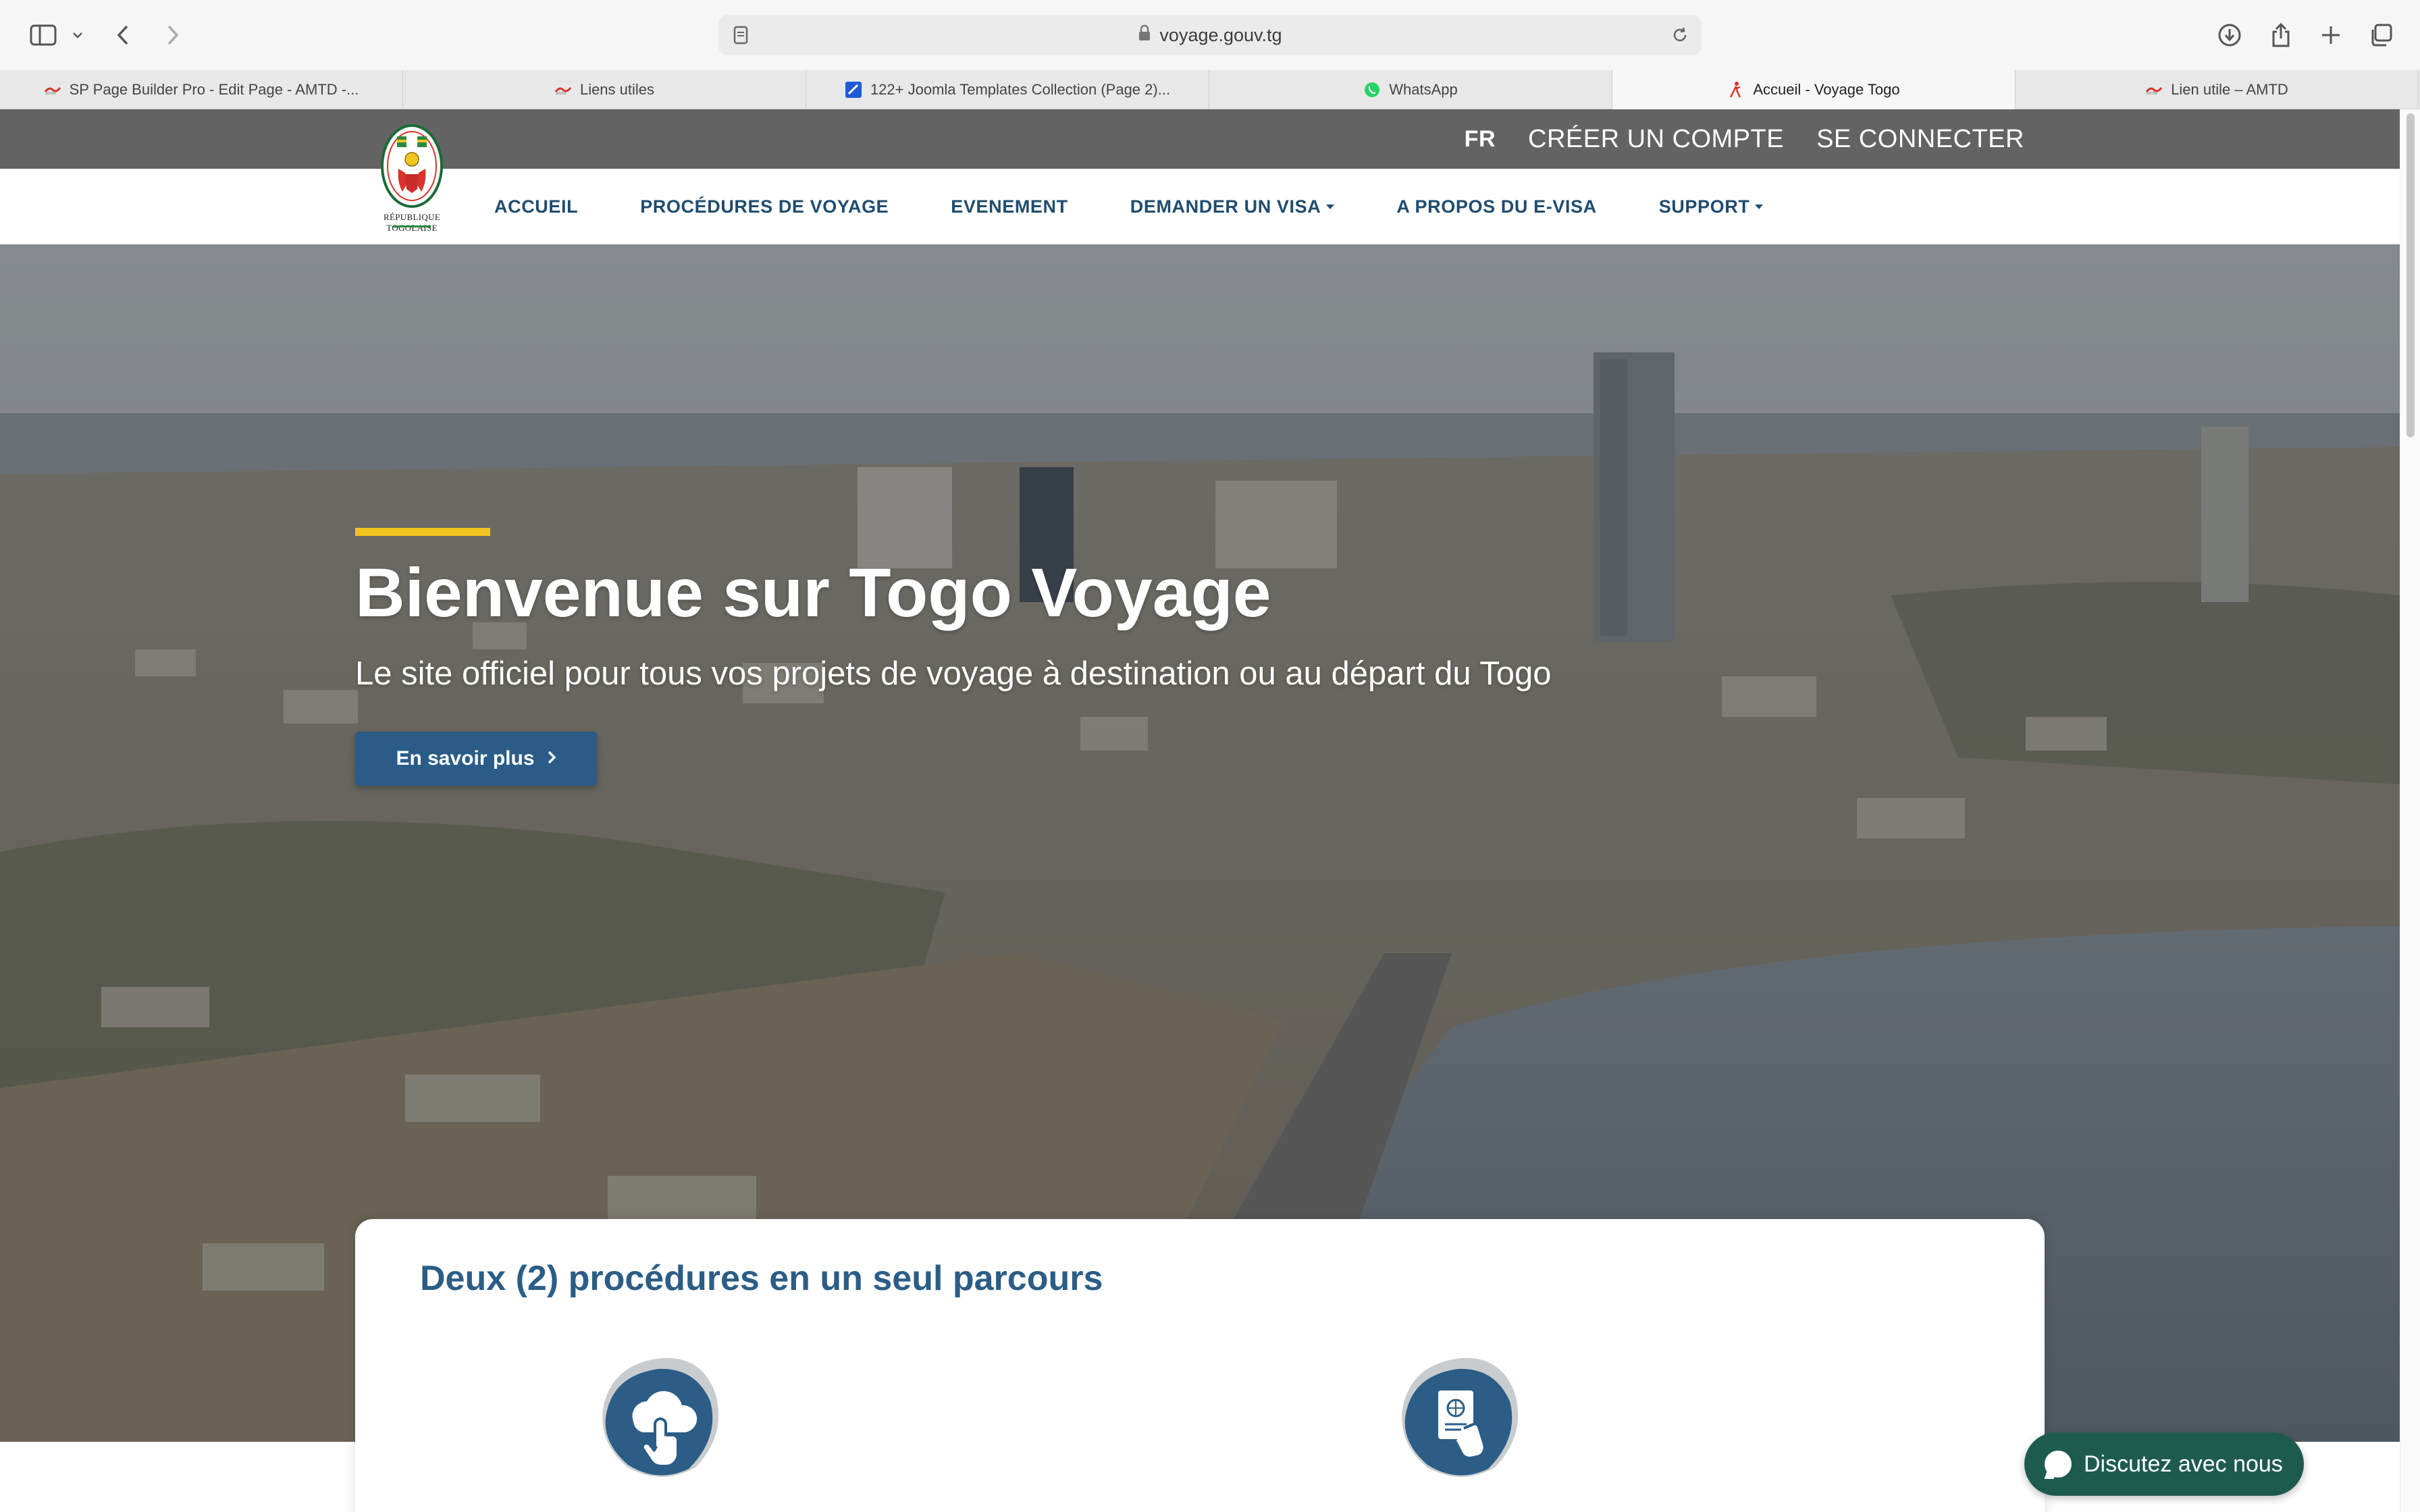  I want to click on login-link: SE CONNECTER, so click(1920, 139).